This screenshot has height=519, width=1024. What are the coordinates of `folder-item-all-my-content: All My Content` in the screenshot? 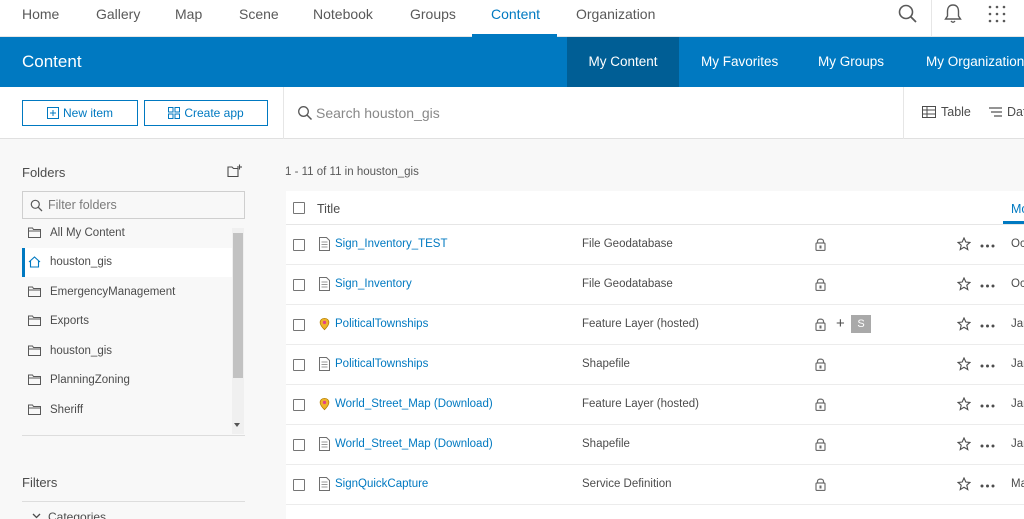 It's located at (127, 233).